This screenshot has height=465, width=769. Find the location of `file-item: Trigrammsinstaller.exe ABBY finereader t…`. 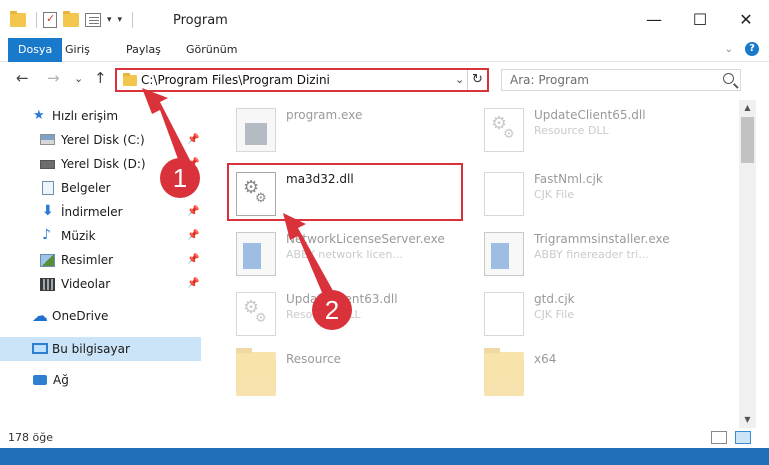

file-item: Trigrammsinstaller.exe ABBY finereader t… is located at coordinates (584, 252).